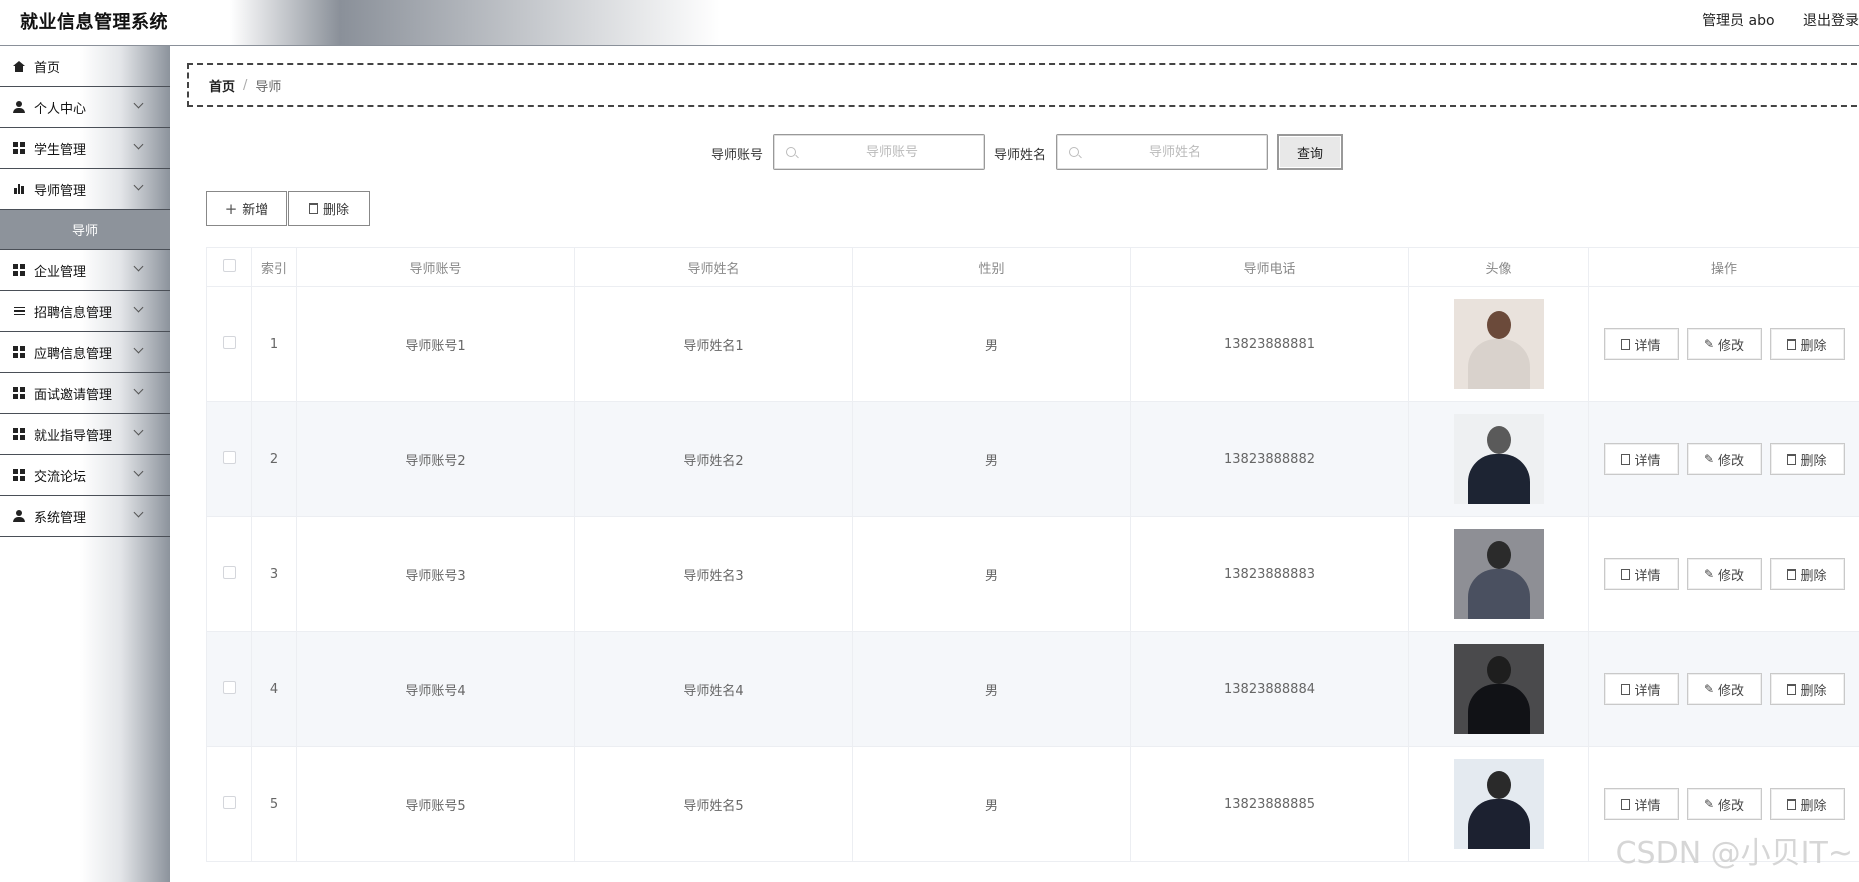 The width and height of the screenshot is (1859, 882). I want to click on sidebar-item-application-info: 应聘信息管理, so click(85, 352).